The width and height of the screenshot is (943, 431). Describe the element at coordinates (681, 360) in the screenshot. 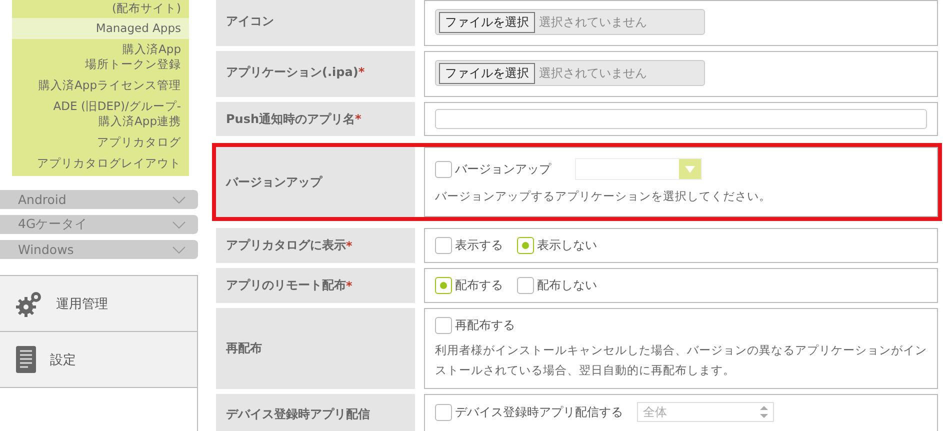

I see `help-text: 利用者様がインストールキャンセルした場合、バージョンの異なるアプリケーションがインストールされている場合、翌日自動的に再配布します。` at that location.